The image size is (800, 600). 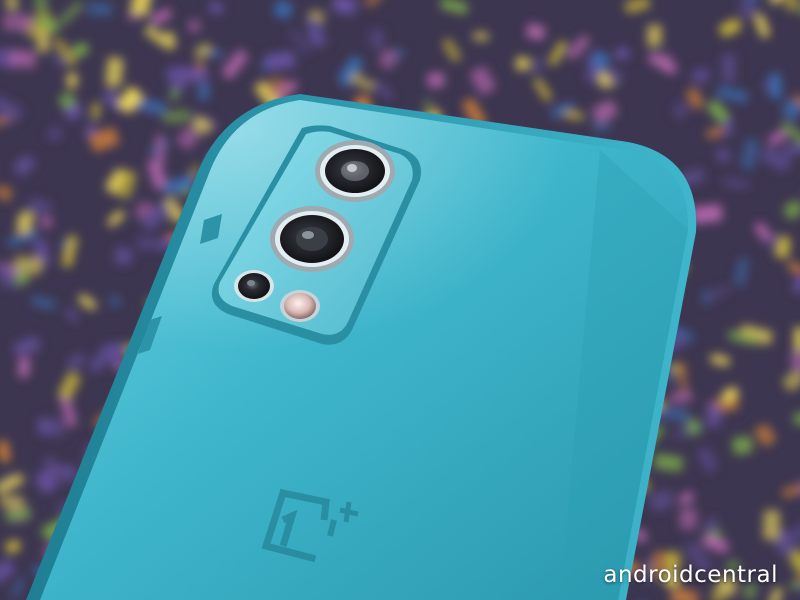 I want to click on macro-camera-lens, so click(x=254, y=286).